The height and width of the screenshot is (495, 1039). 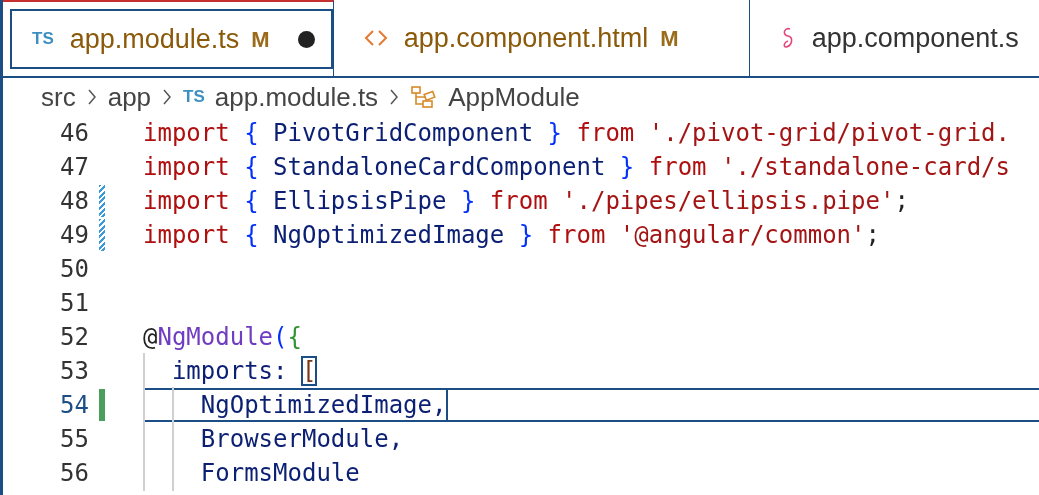 What do you see at coordinates (74, 371) in the screenshot?
I see `line-number: 53` at bounding box center [74, 371].